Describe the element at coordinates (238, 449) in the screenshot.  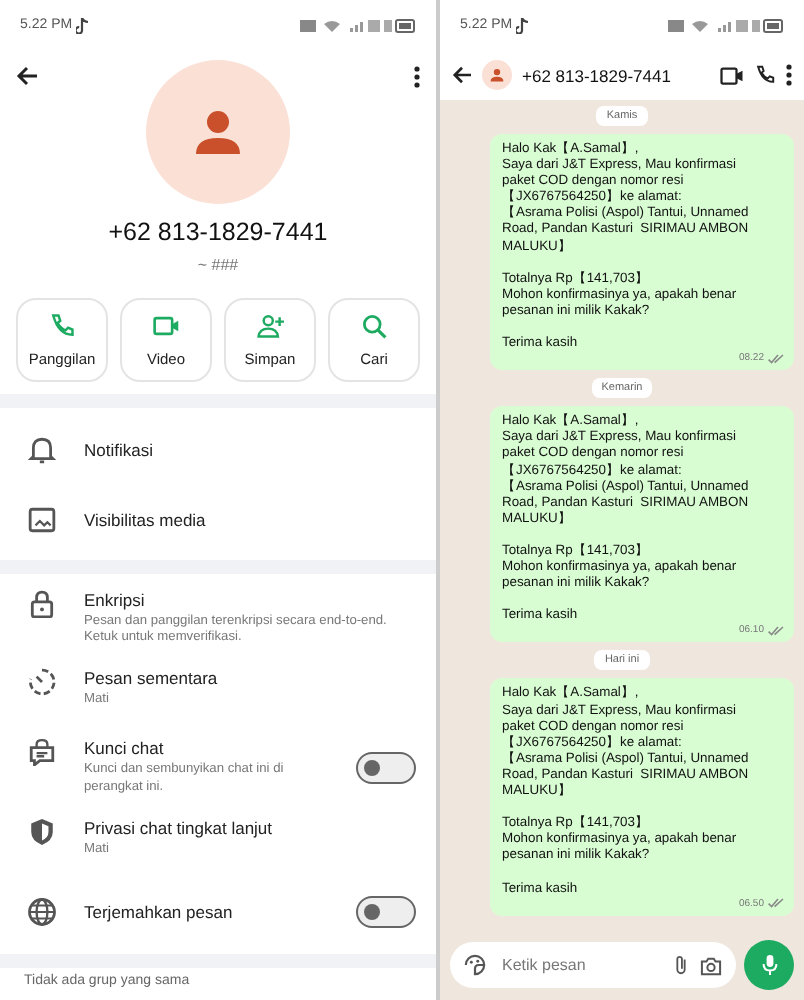
I see `setting-title: Notifikasi` at that location.